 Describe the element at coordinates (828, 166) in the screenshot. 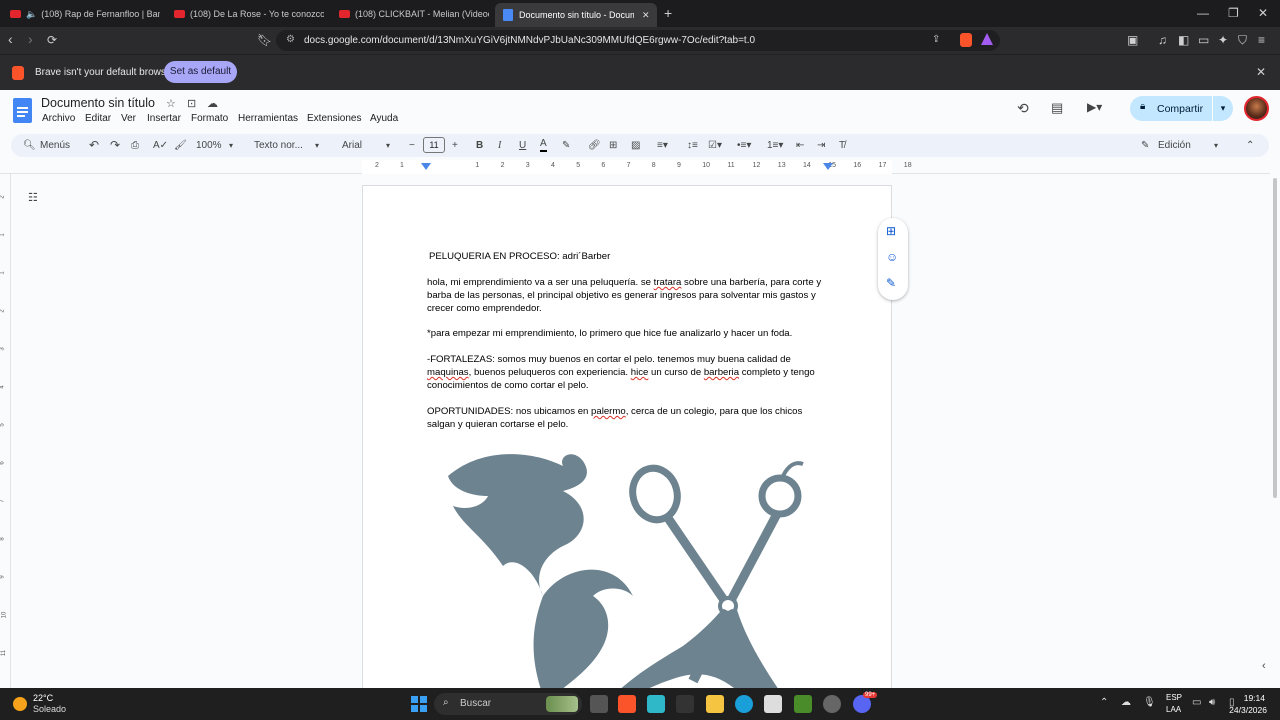

I see `right-indent-marker` at that location.